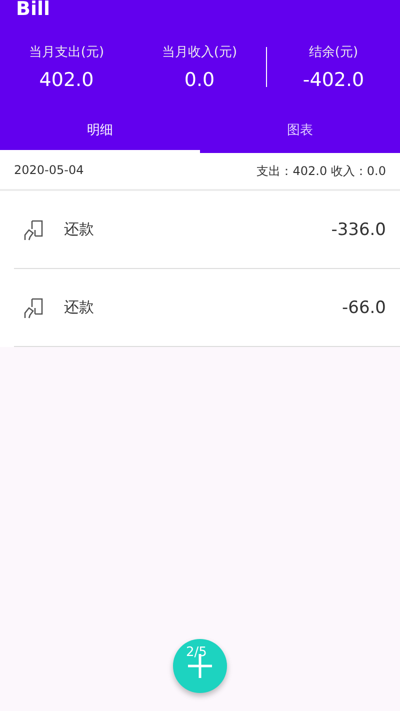 This screenshot has height=711, width=400. Describe the element at coordinates (196, 652) in the screenshot. I see `page-indicator: 2/5` at that location.